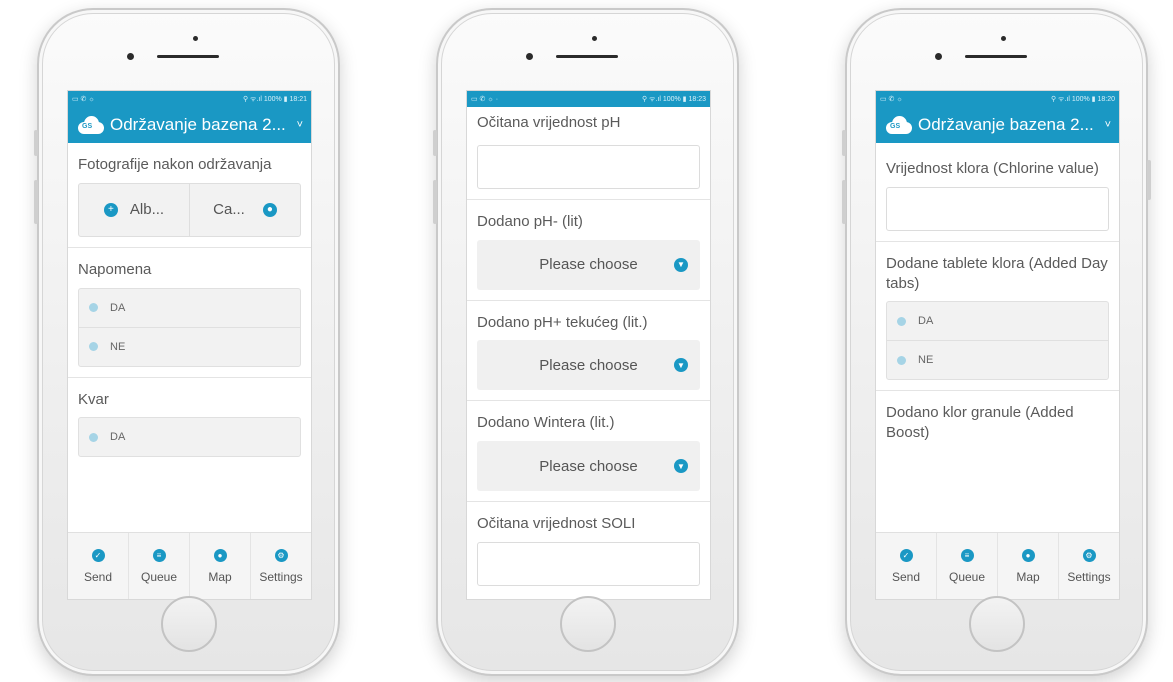 The width and height of the screenshot is (1173, 682). Describe the element at coordinates (546, 423) in the screenshot. I see `field-label: Dodano Wintera (lit.)` at that location.